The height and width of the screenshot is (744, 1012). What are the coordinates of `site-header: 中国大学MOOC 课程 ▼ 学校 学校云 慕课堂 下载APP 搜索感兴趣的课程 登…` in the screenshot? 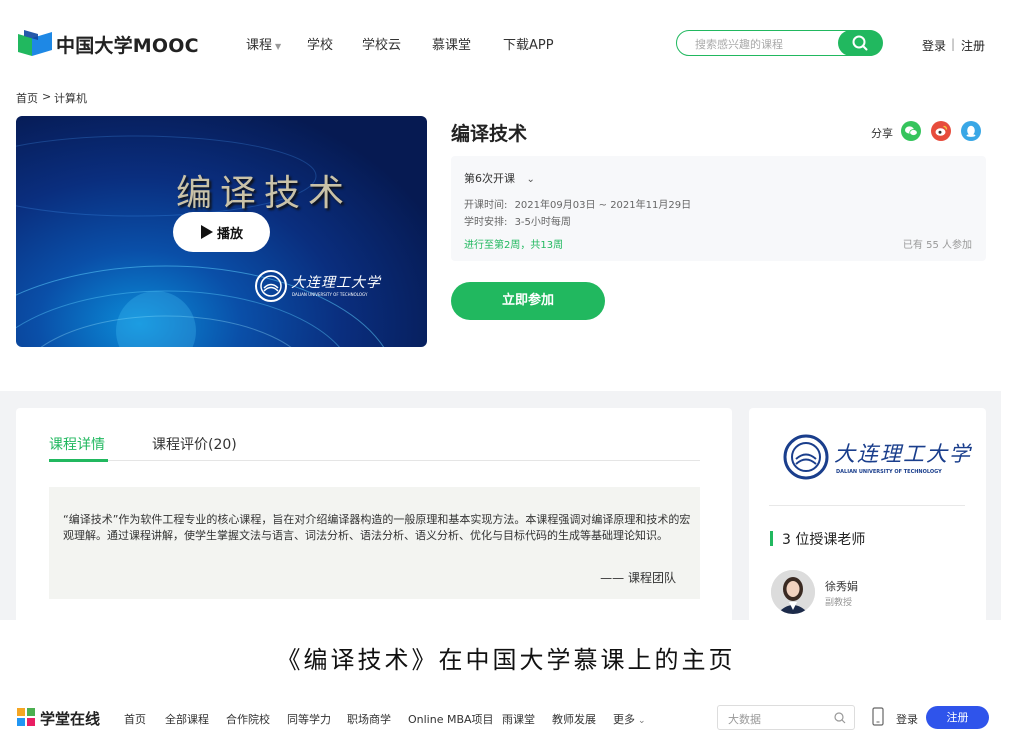 It's located at (506, 43).